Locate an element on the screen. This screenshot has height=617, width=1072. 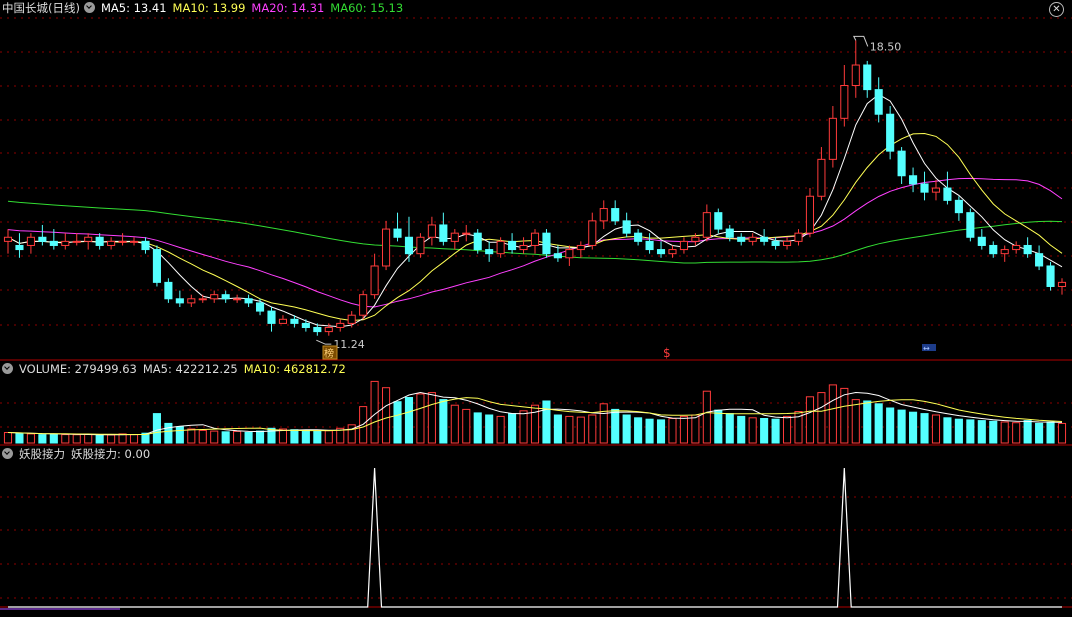
arrow-marker: ↔ is located at coordinates (929, 348).